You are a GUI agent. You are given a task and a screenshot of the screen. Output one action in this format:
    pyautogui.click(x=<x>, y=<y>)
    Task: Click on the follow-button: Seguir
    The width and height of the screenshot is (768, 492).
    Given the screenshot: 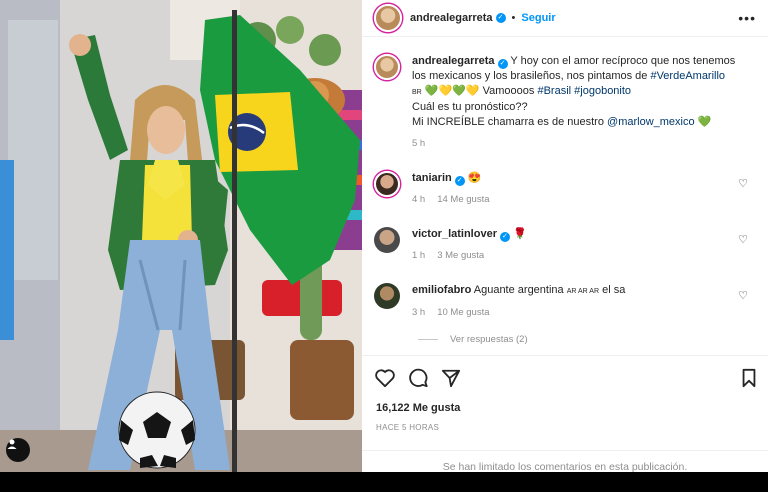 What is the action you would take?
    pyautogui.click(x=538, y=18)
    